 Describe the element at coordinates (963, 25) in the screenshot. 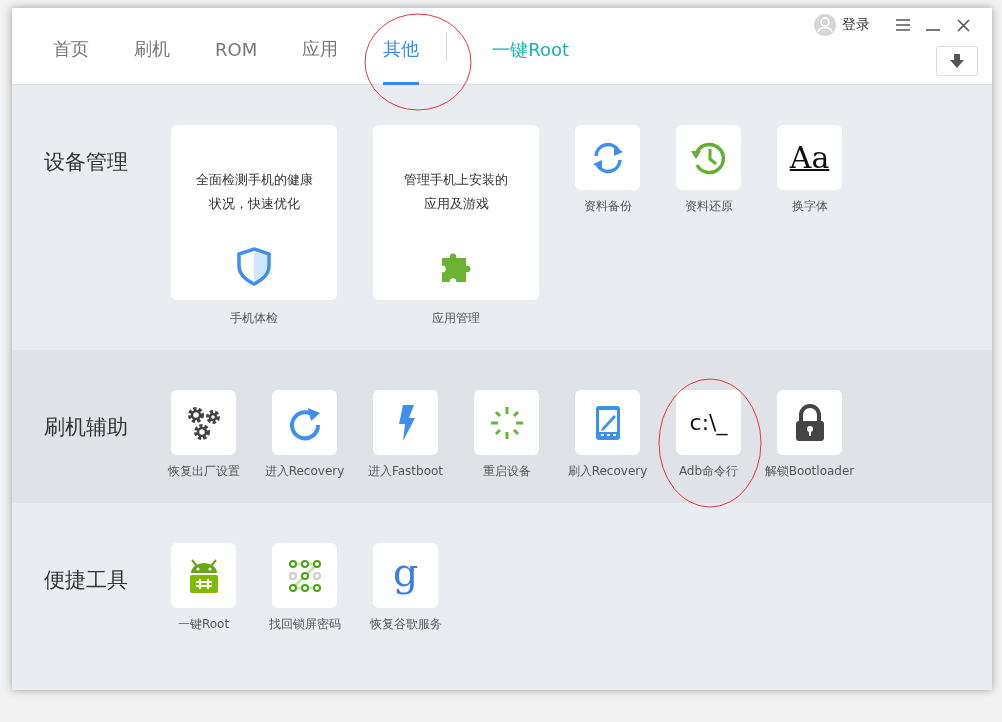

I see `close-icon` at that location.